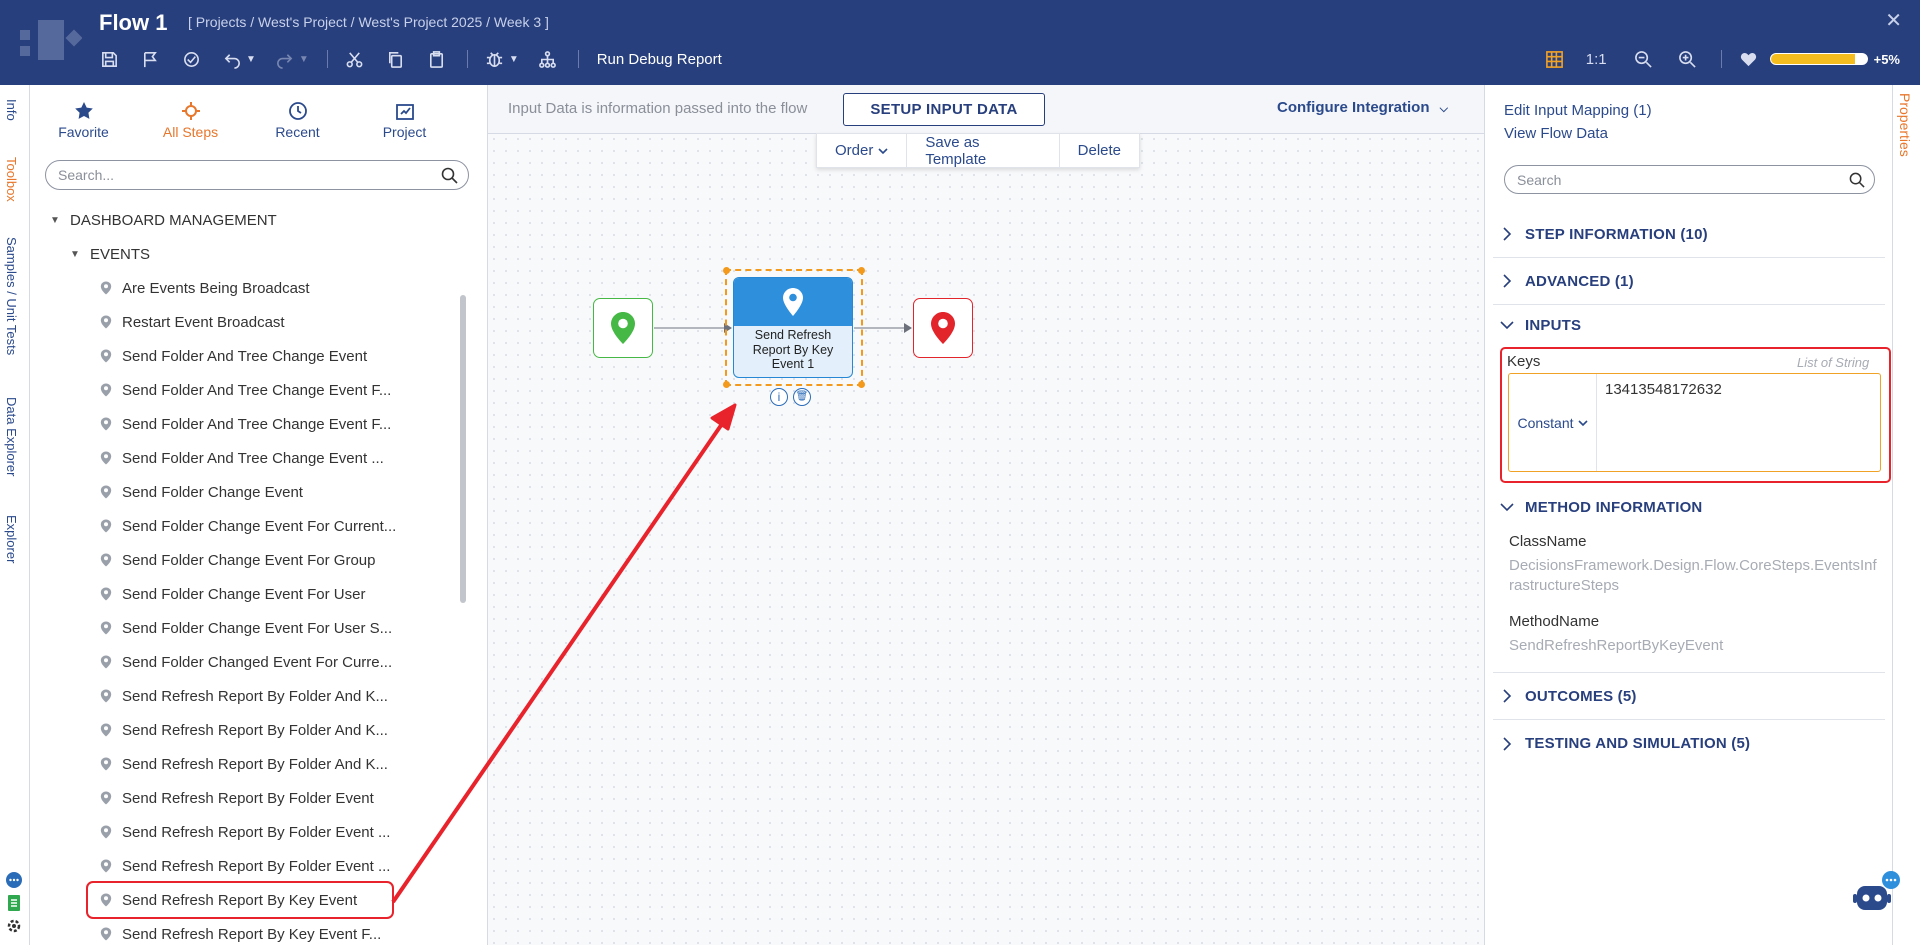 Image resolution: width=1920 pixels, height=945 pixels. Describe the element at coordinates (659, 59) in the screenshot. I see `run-debug-report-button: Run Debug Report` at that location.